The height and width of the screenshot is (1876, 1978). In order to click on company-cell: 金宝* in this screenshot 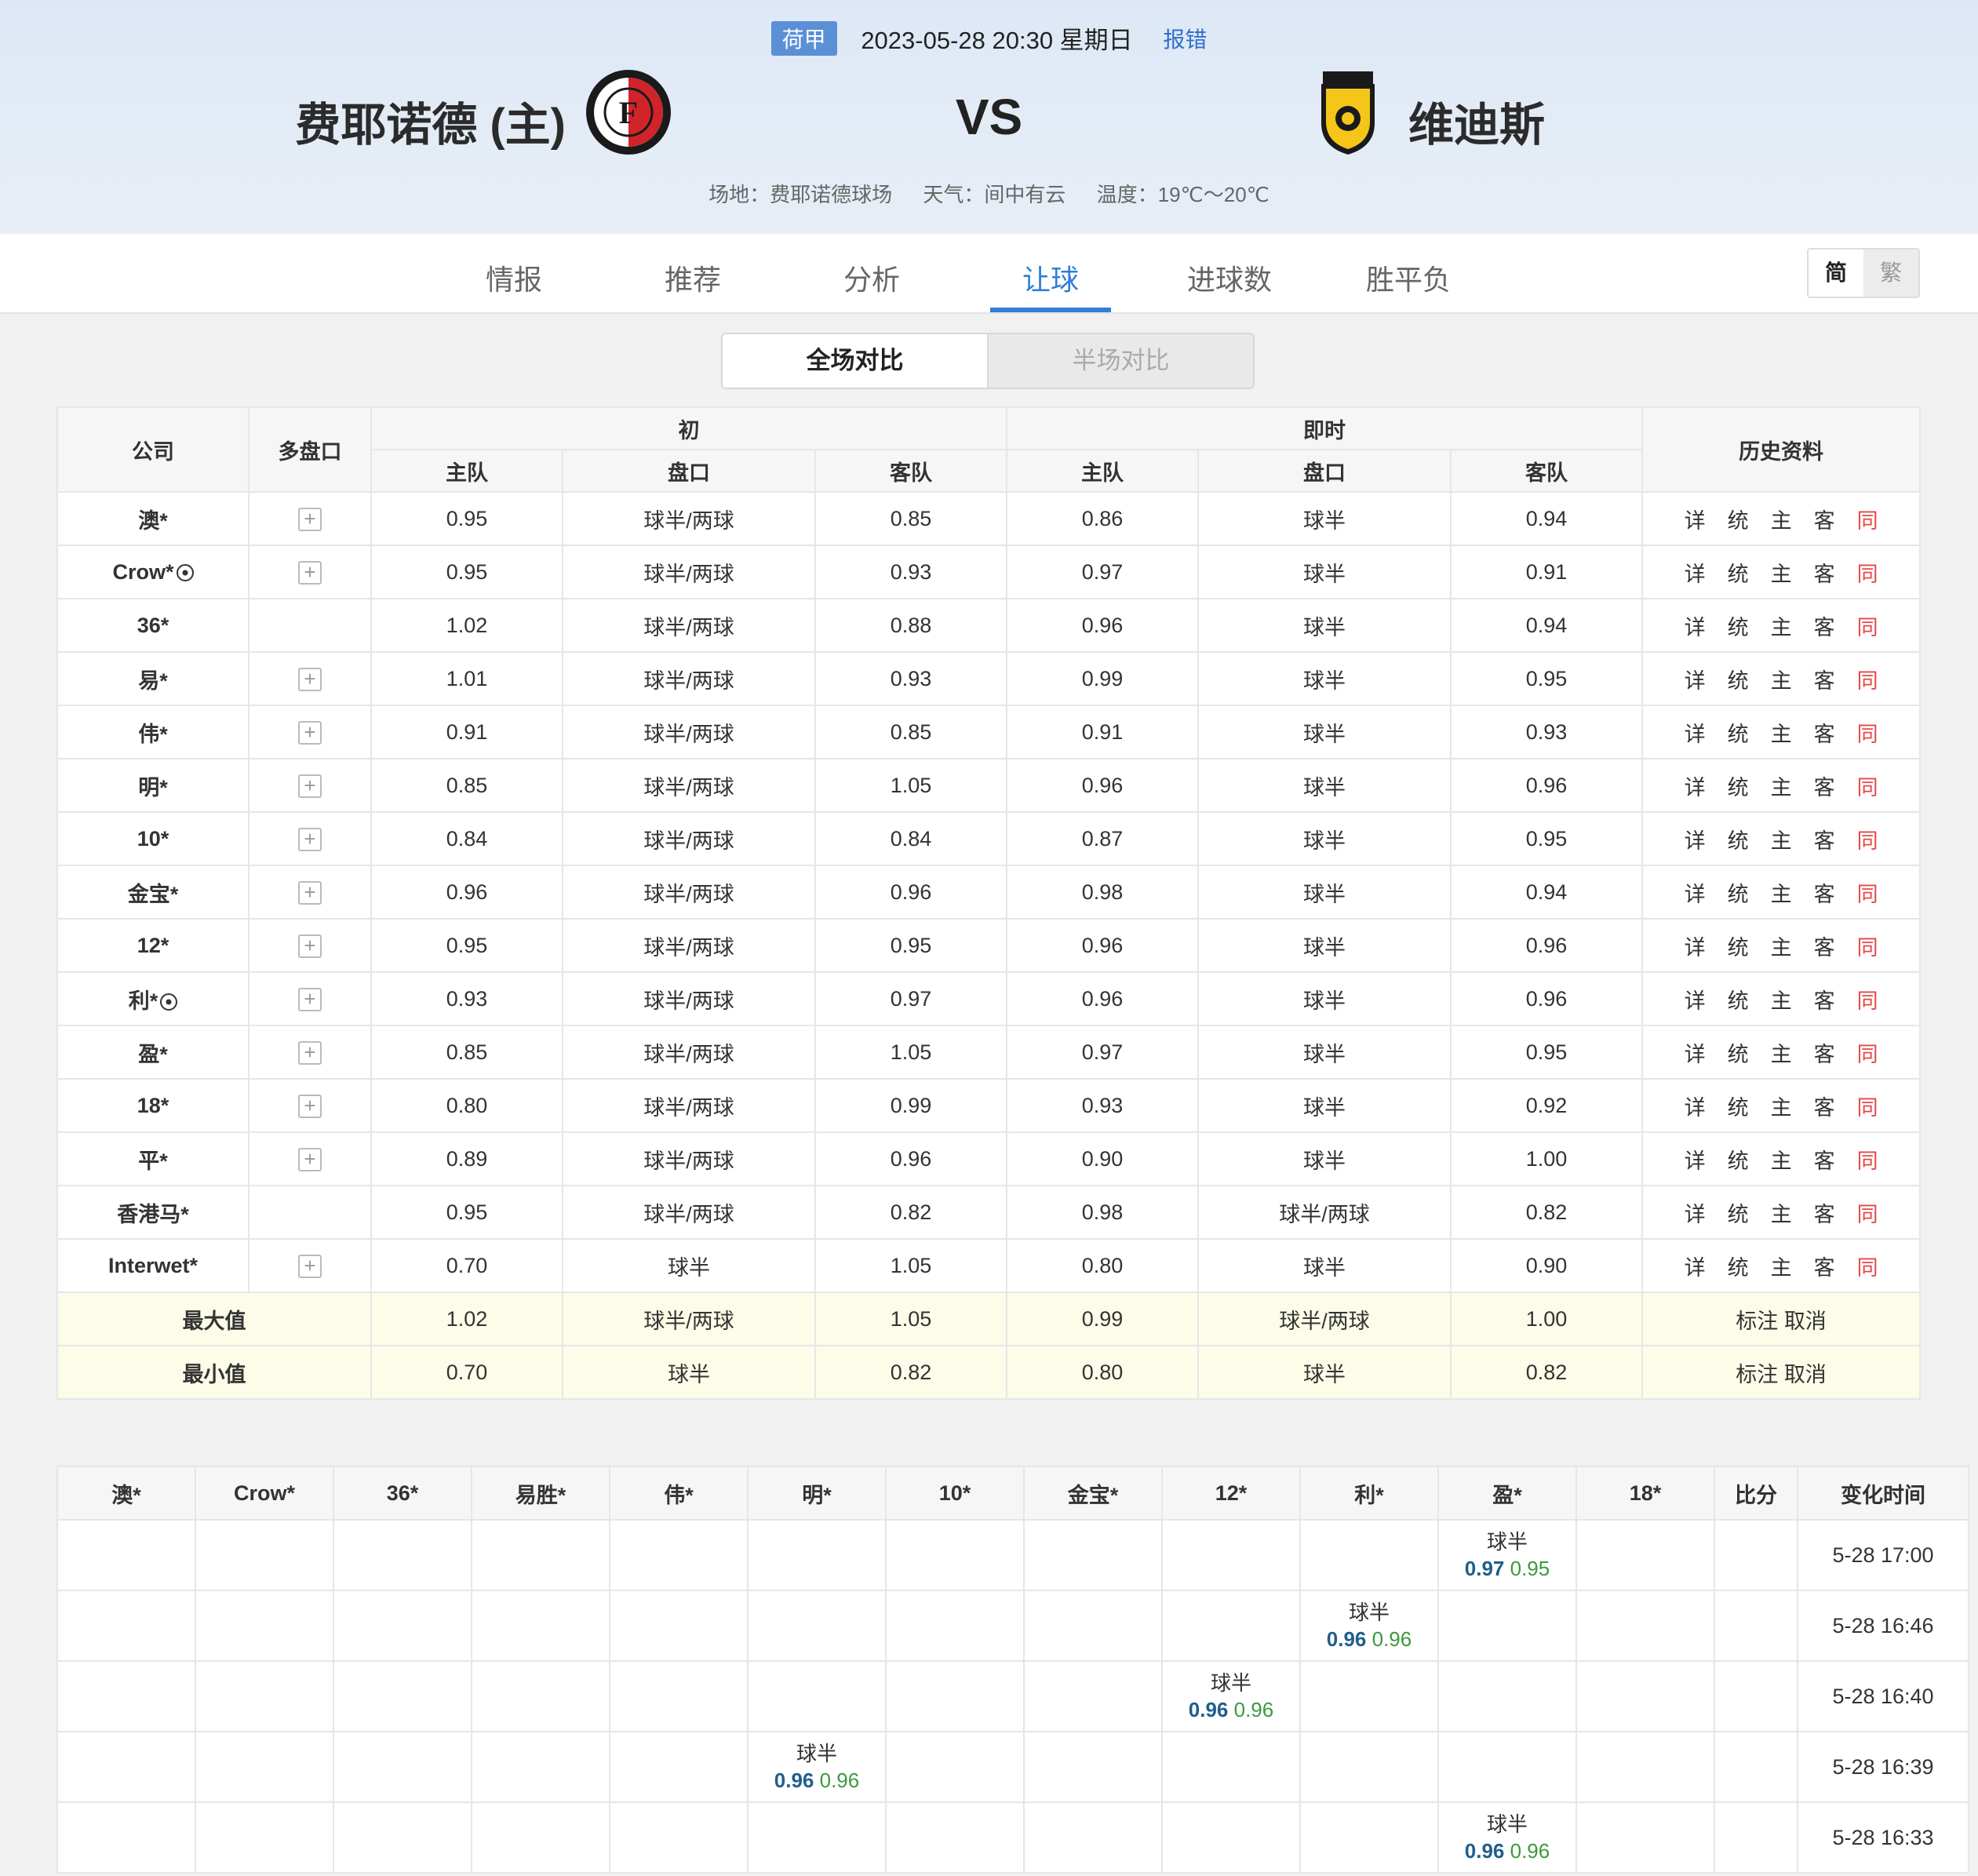, I will do `click(153, 892)`.